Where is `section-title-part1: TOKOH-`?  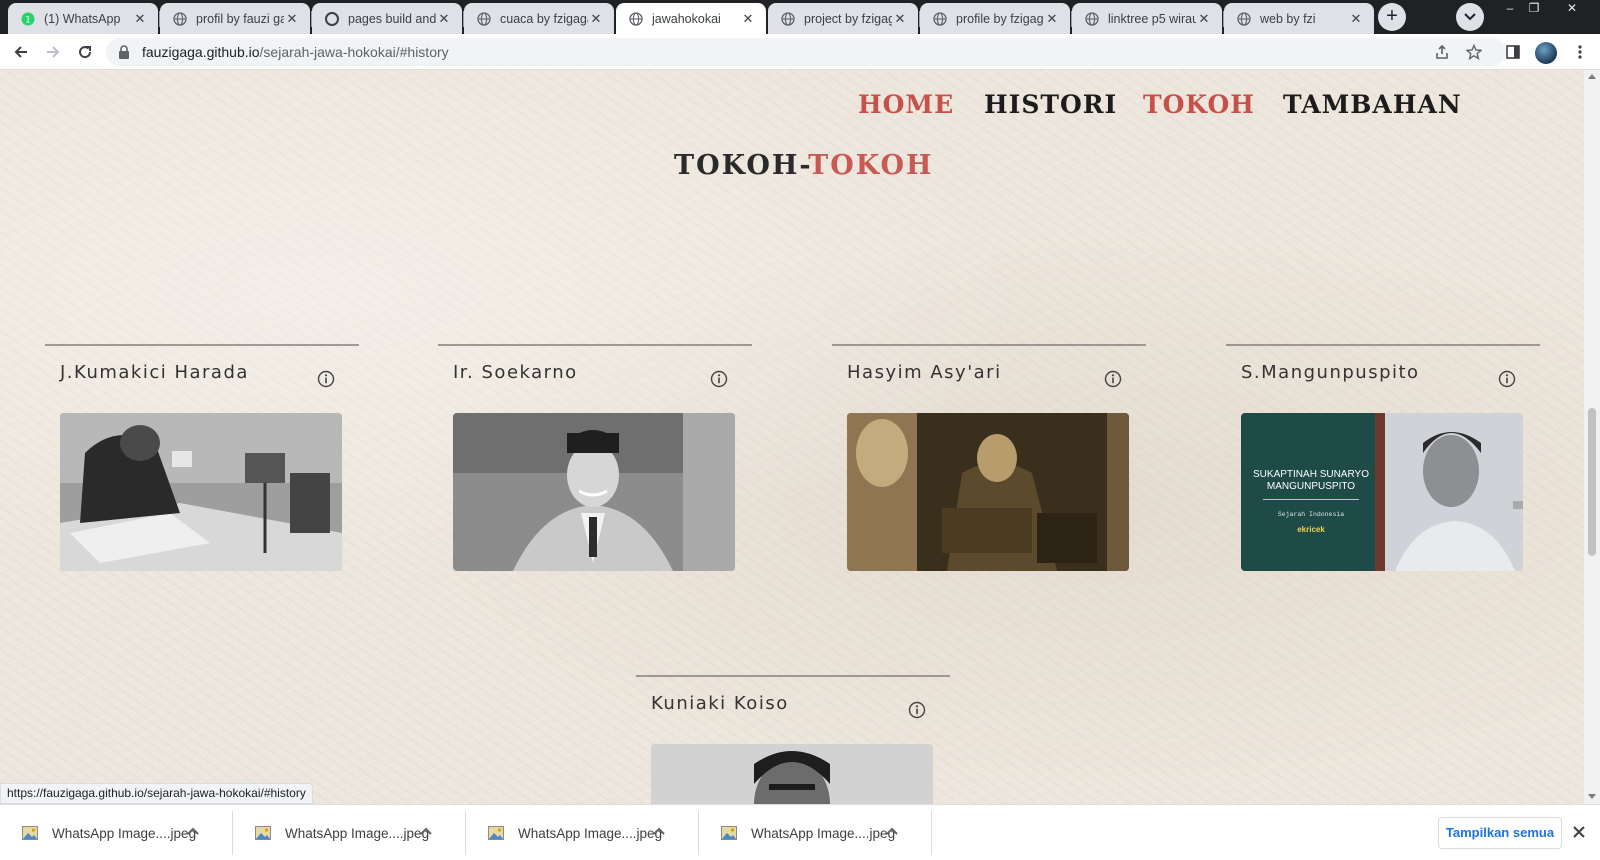
section-title-part1: TOKOH- is located at coordinates (741, 165).